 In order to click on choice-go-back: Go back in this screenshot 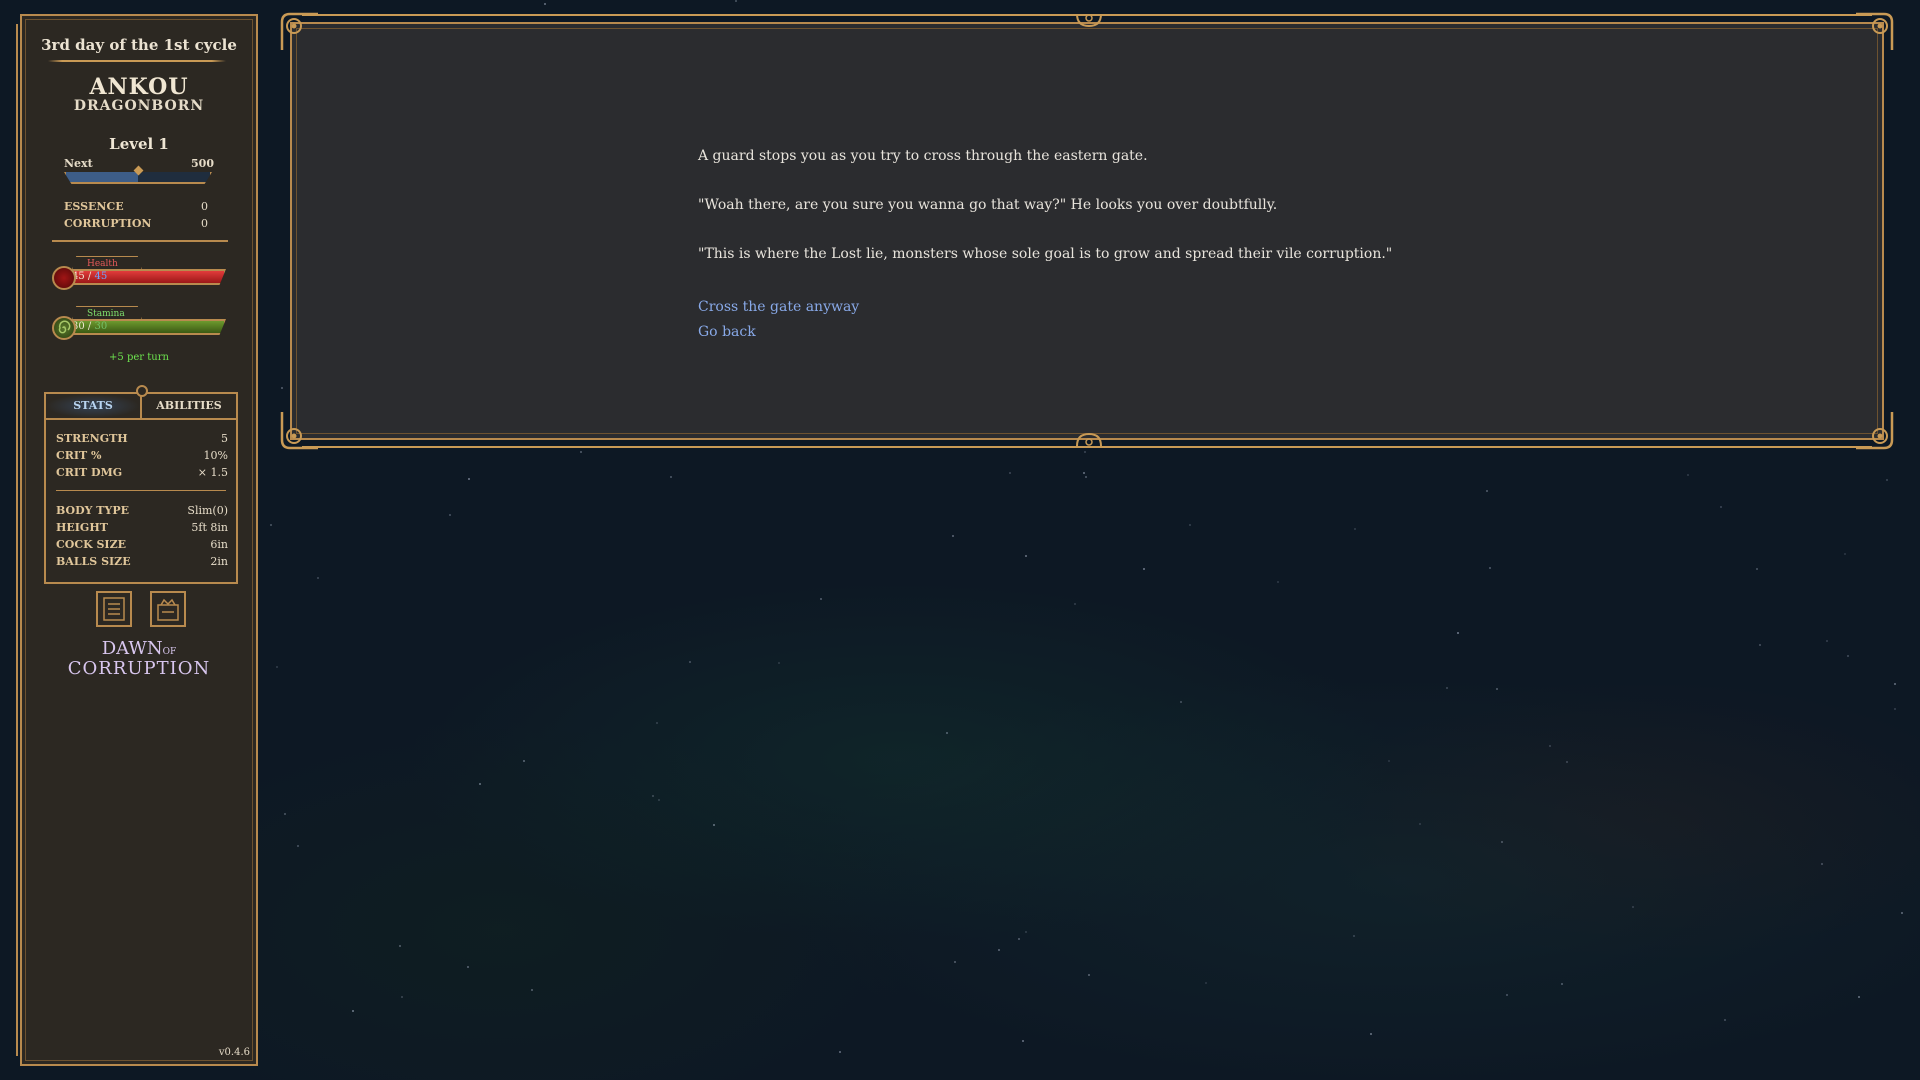, I will do `click(1148, 332)`.